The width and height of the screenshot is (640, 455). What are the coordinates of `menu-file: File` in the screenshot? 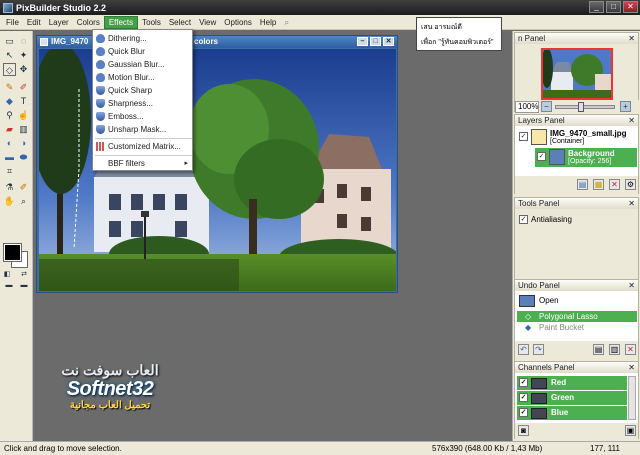 It's located at (12, 22).